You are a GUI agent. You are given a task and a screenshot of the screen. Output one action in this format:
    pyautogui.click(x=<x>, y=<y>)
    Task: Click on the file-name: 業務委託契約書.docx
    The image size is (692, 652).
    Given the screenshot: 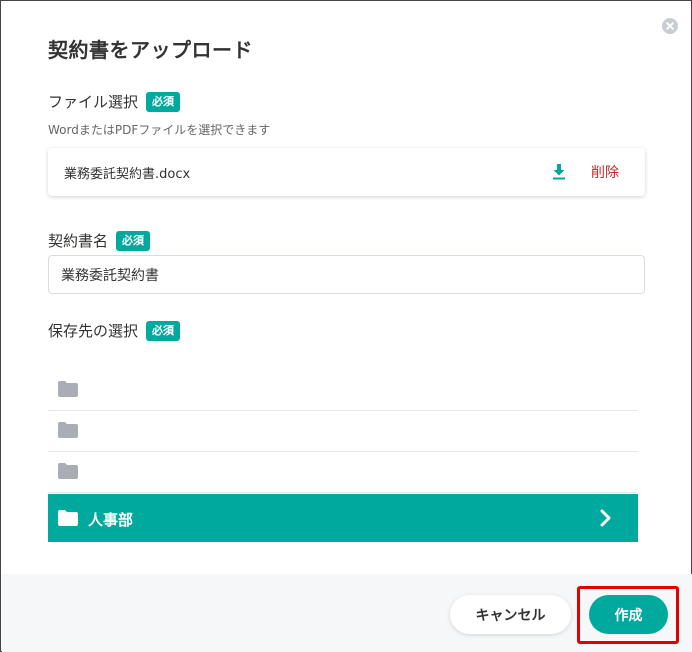 What is the action you would take?
    pyautogui.click(x=127, y=174)
    